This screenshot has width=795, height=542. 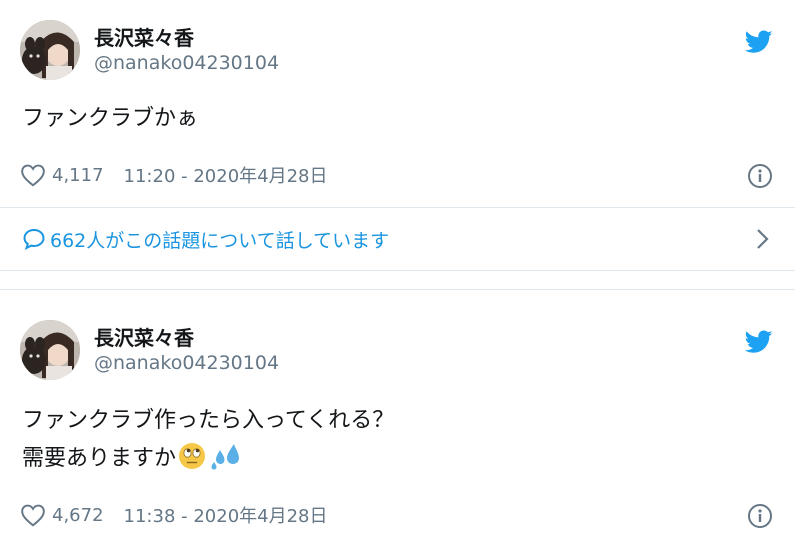 I want to click on speech-bubble-icon, so click(x=34, y=239).